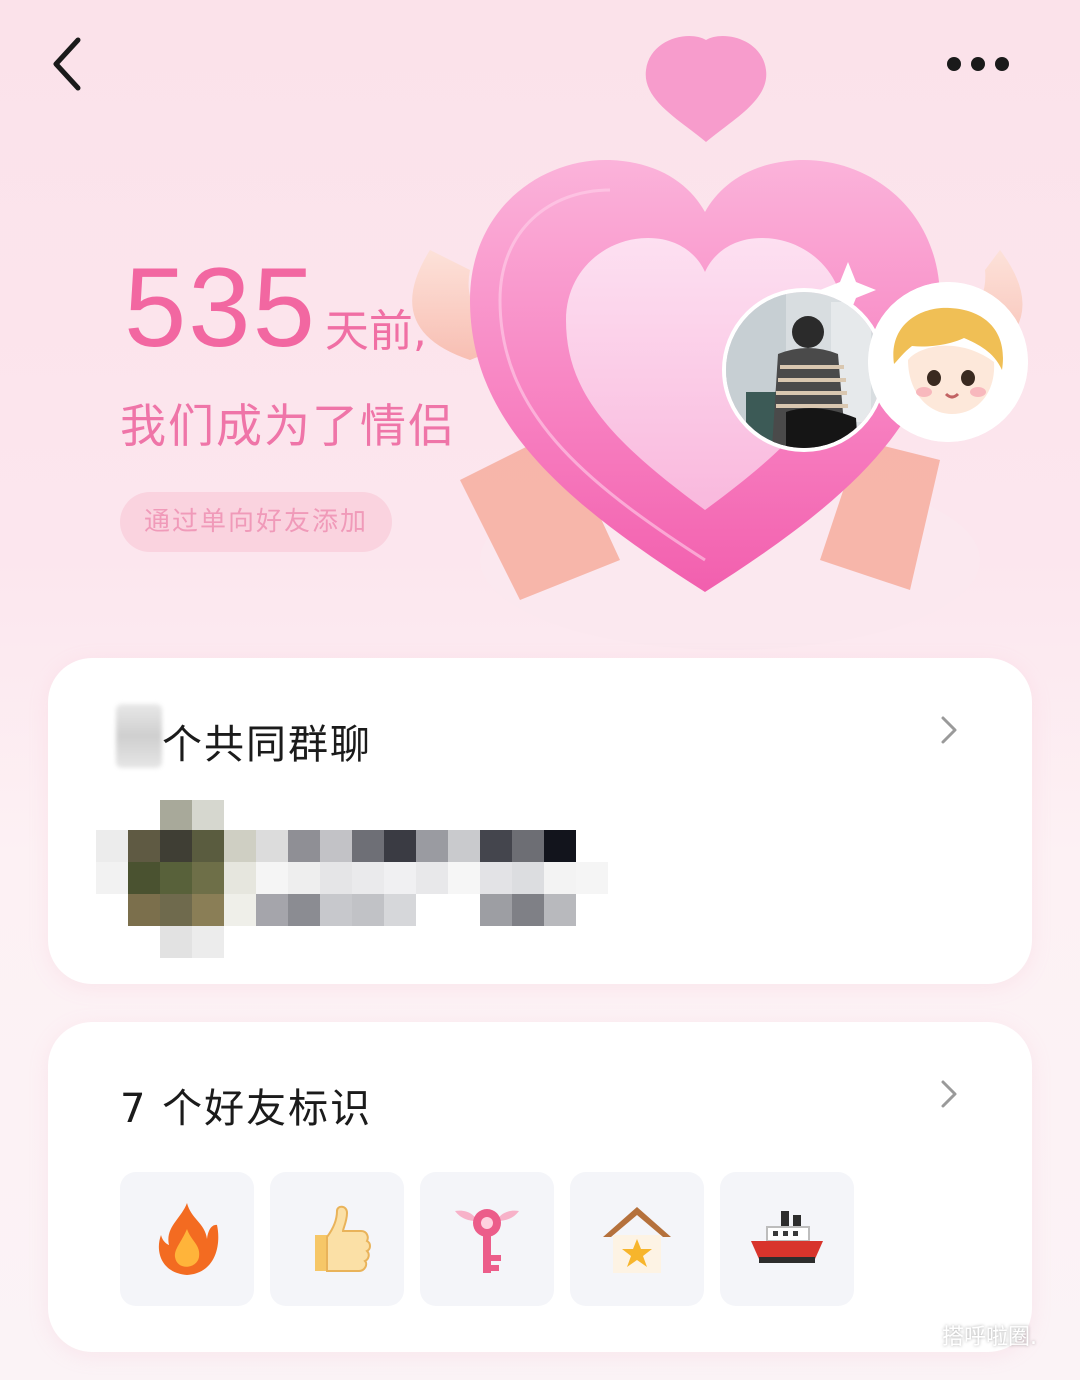 The width and height of the screenshot is (1080, 1380). What do you see at coordinates (67, 64) in the screenshot?
I see `chevron-left-icon` at bounding box center [67, 64].